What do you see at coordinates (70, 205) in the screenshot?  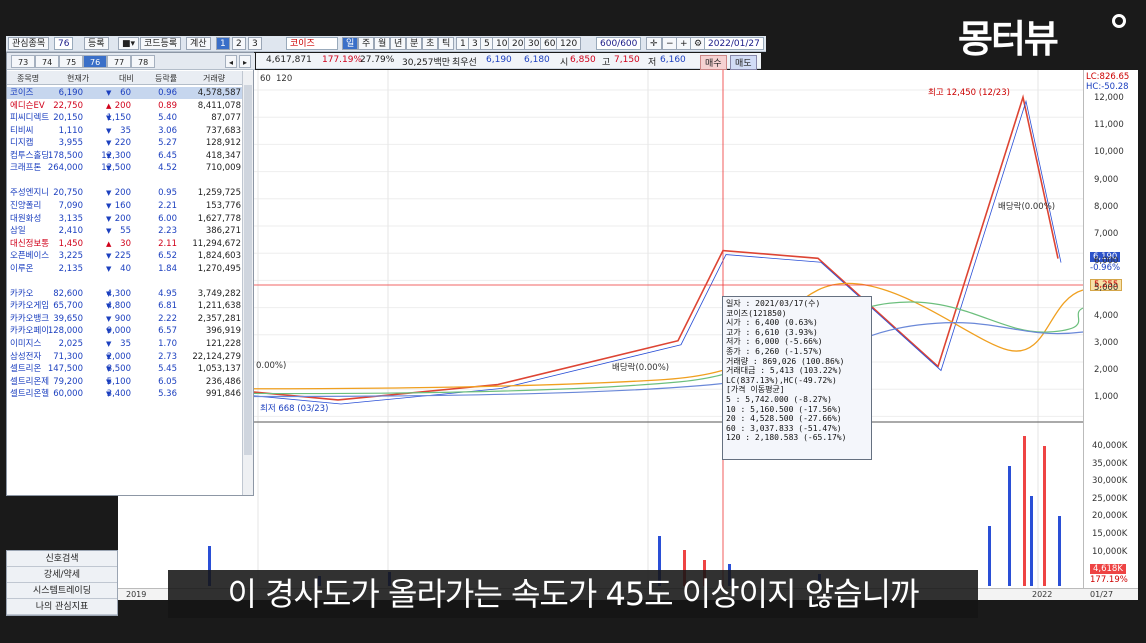 I see `stock-price: 7,090` at bounding box center [70, 205].